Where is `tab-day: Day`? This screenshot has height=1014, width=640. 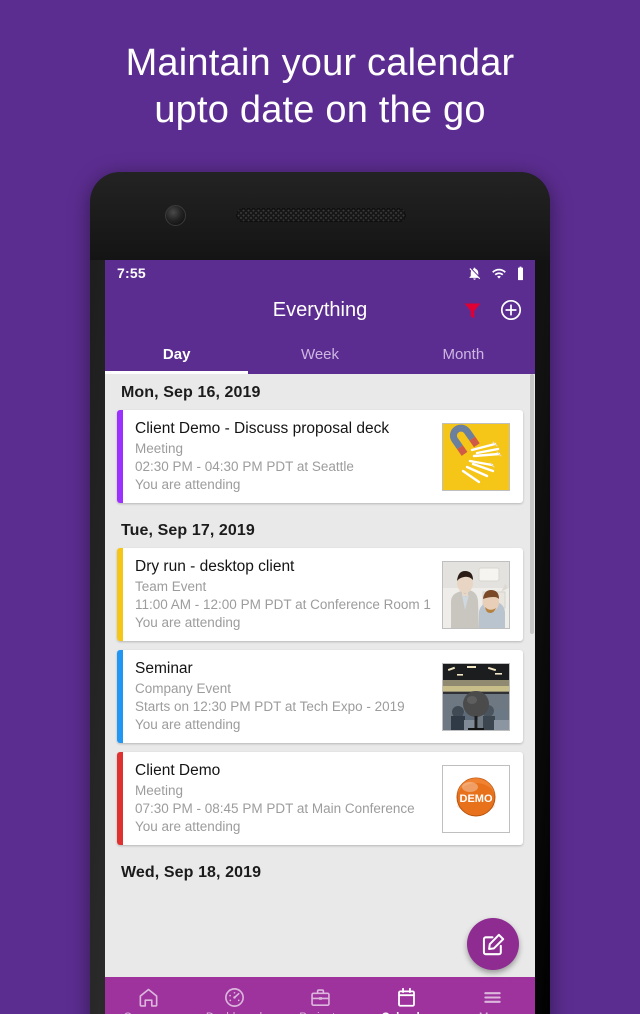 tab-day: Day is located at coordinates (177, 354).